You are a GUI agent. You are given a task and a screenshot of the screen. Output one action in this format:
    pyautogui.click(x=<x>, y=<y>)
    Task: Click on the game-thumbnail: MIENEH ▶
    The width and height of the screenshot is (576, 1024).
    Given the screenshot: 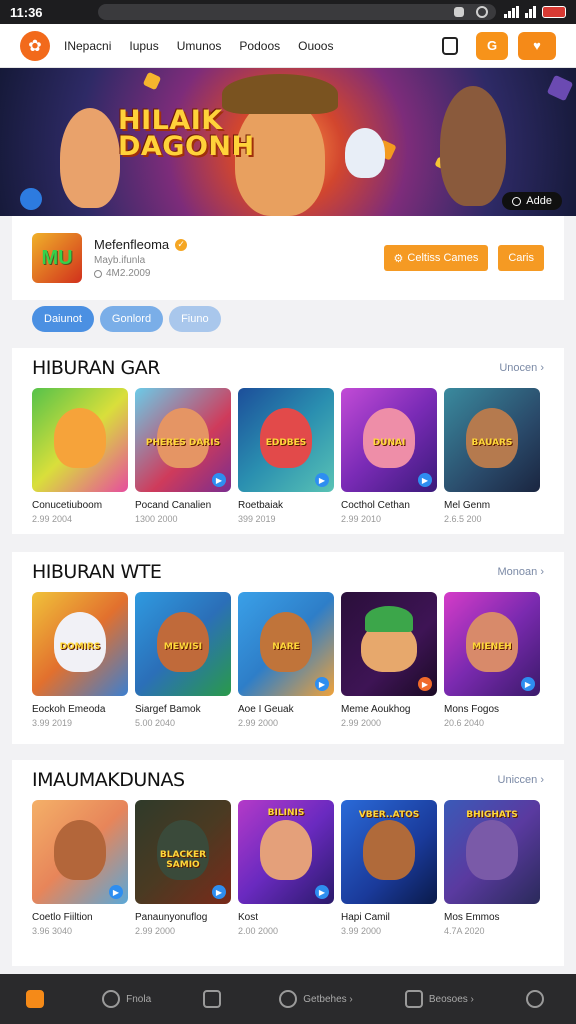 What is the action you would take?
    pyautogui.click(x=492, y=644)
    